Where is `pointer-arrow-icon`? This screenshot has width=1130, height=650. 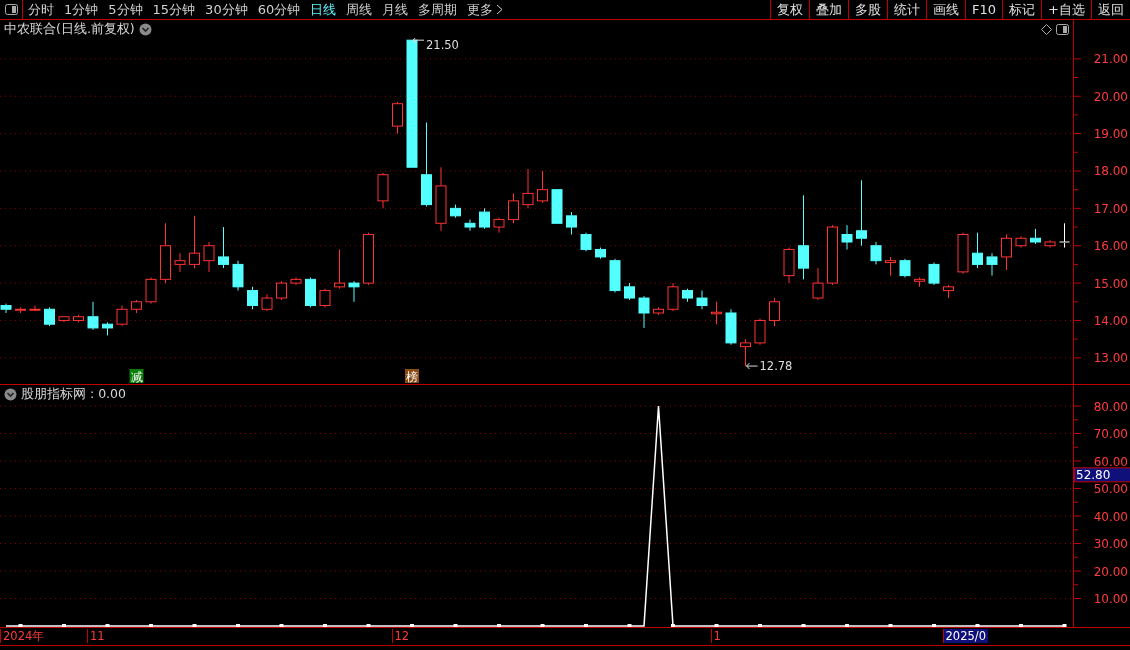
pointer-arrow-icon is located at coordinates (418, 41).